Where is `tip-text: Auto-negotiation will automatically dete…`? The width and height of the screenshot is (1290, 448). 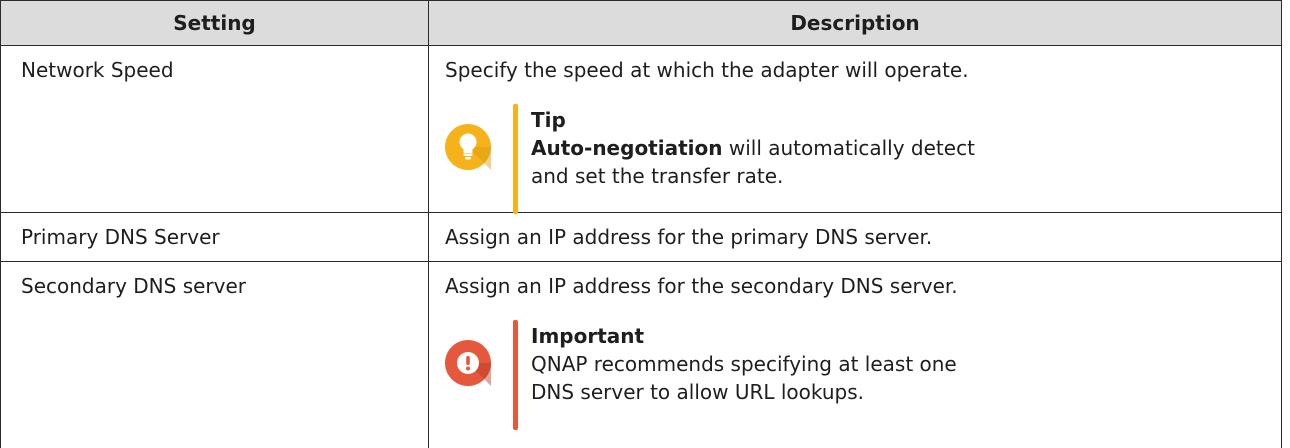
tip-text: Auto-negotiation will automatically dete… is located at coordinates (753, 162).